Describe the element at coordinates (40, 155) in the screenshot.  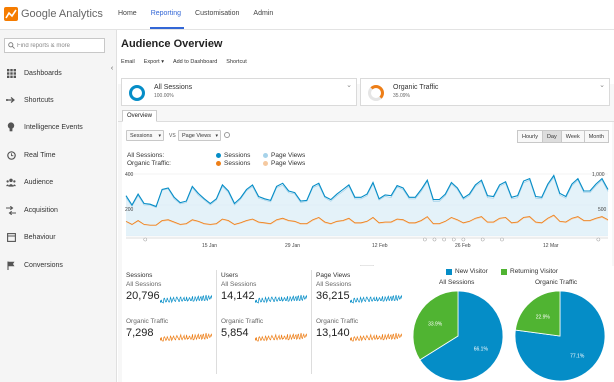
I see `sidebar-item-label: Real Time` at that location.